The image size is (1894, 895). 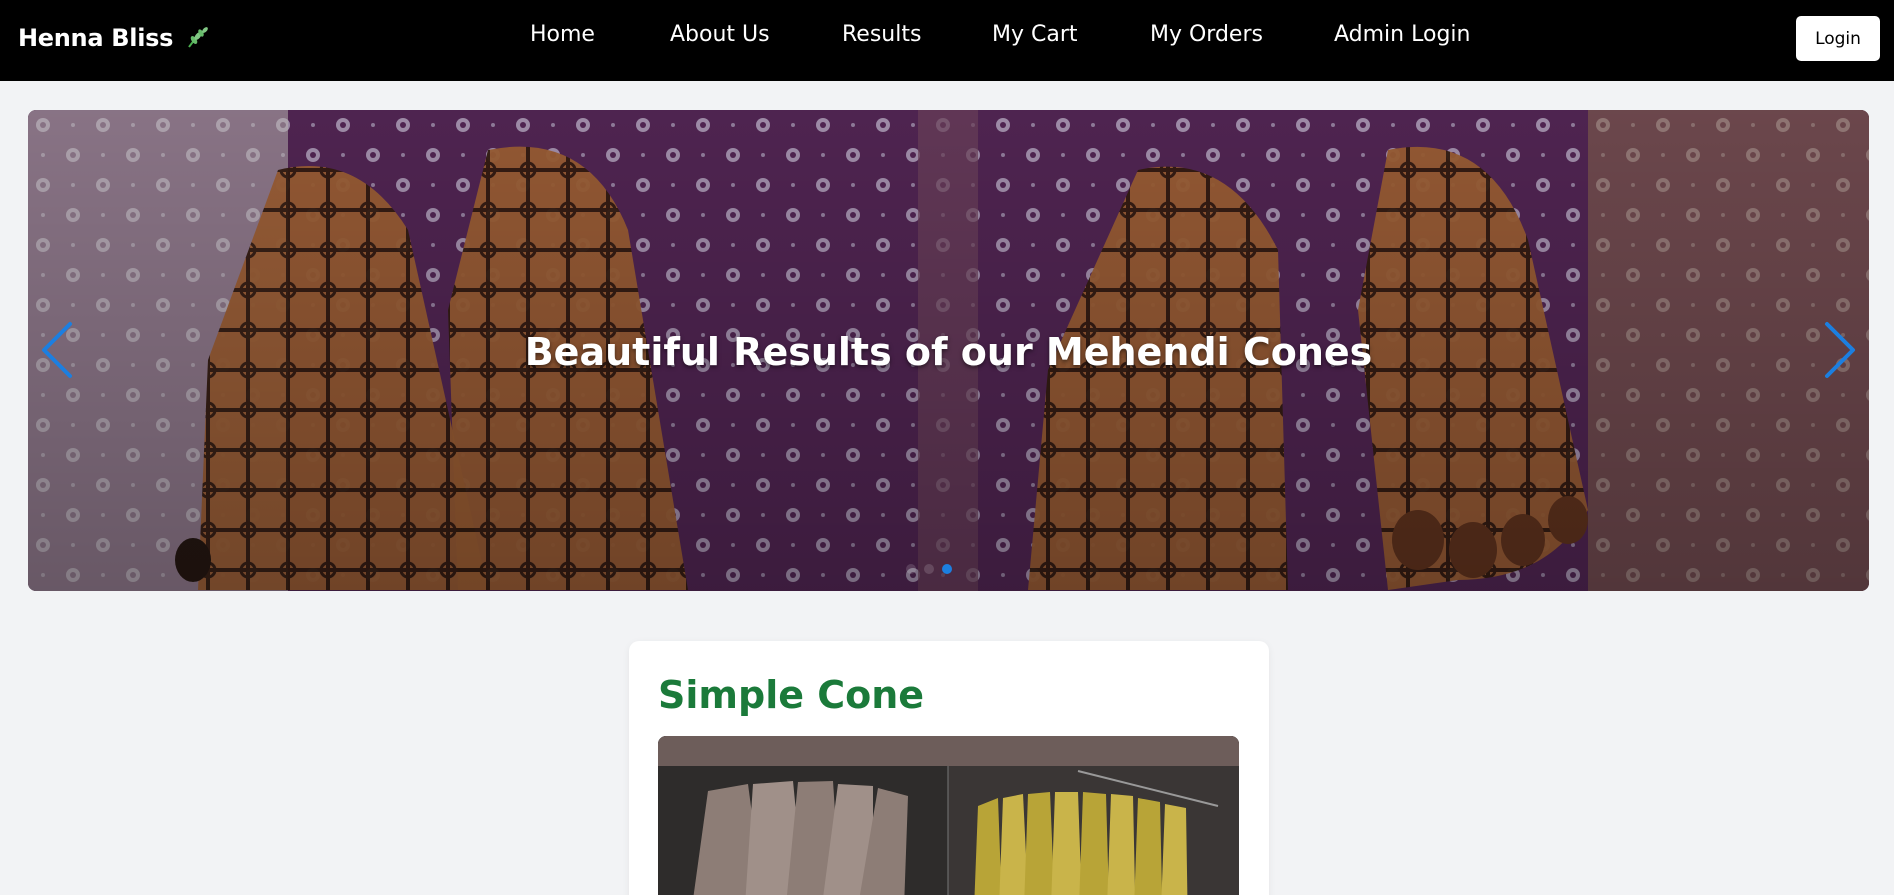 What do you see at coordinates (938, 569) in the screenshot?
I see `carousel-indicators` at bounding box center [938, 569].